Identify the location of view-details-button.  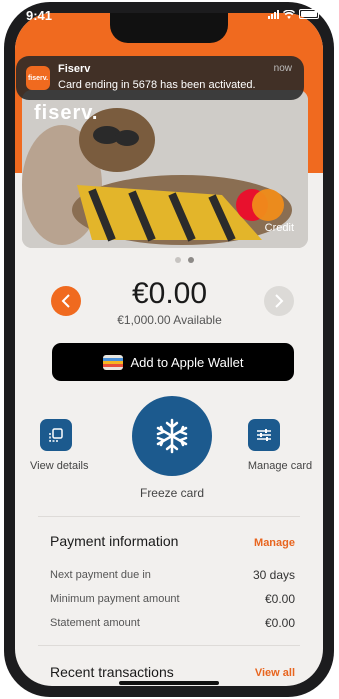
(56, 435).